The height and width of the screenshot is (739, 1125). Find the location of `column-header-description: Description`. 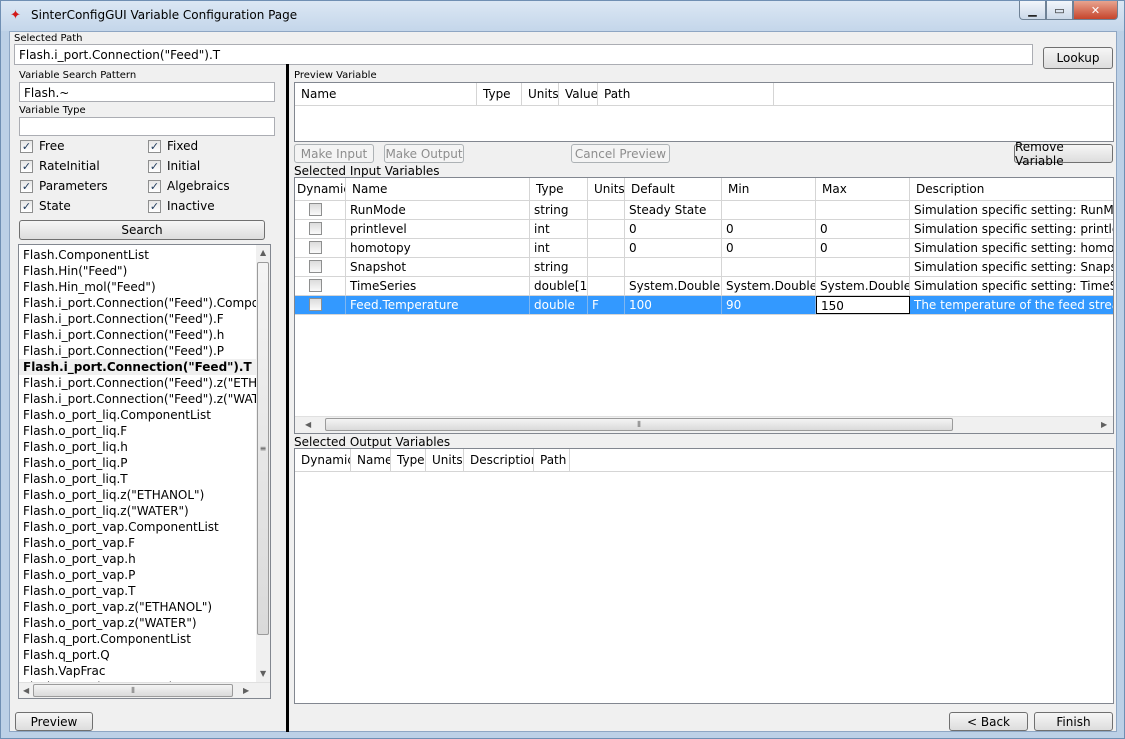

column-header-description: Description is located at coordinates (499, 460).